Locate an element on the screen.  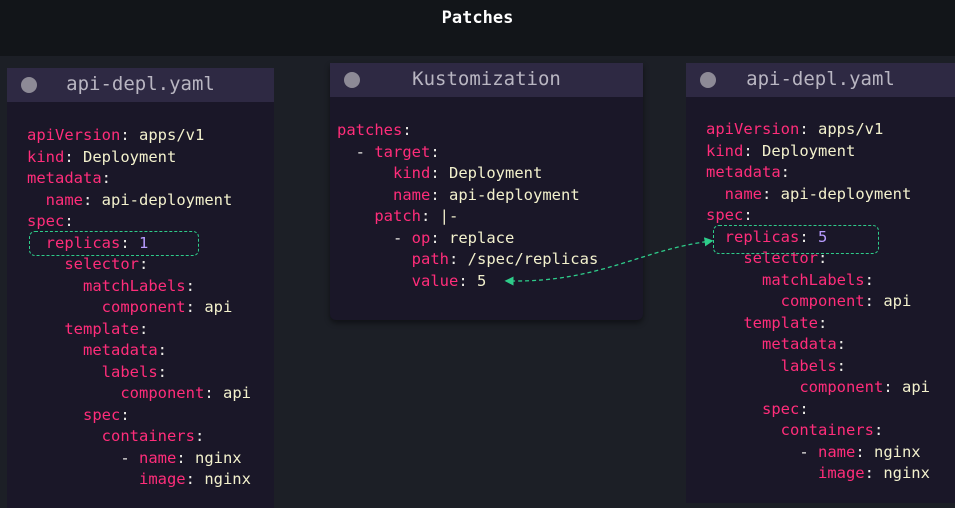
panel-title: api-depl.yaml is located at coordinates (140, 84).